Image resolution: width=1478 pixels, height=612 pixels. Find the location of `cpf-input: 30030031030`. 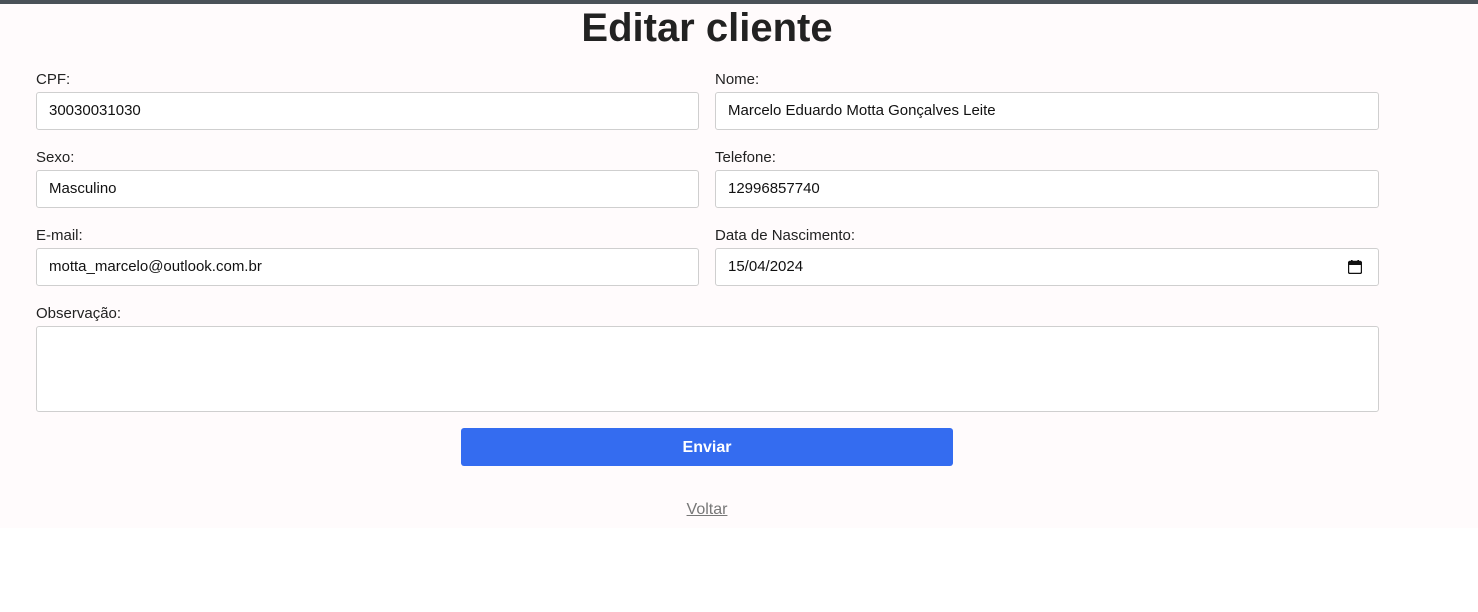

cpf-input: 30030031030 is located at coordinates (367, 111).